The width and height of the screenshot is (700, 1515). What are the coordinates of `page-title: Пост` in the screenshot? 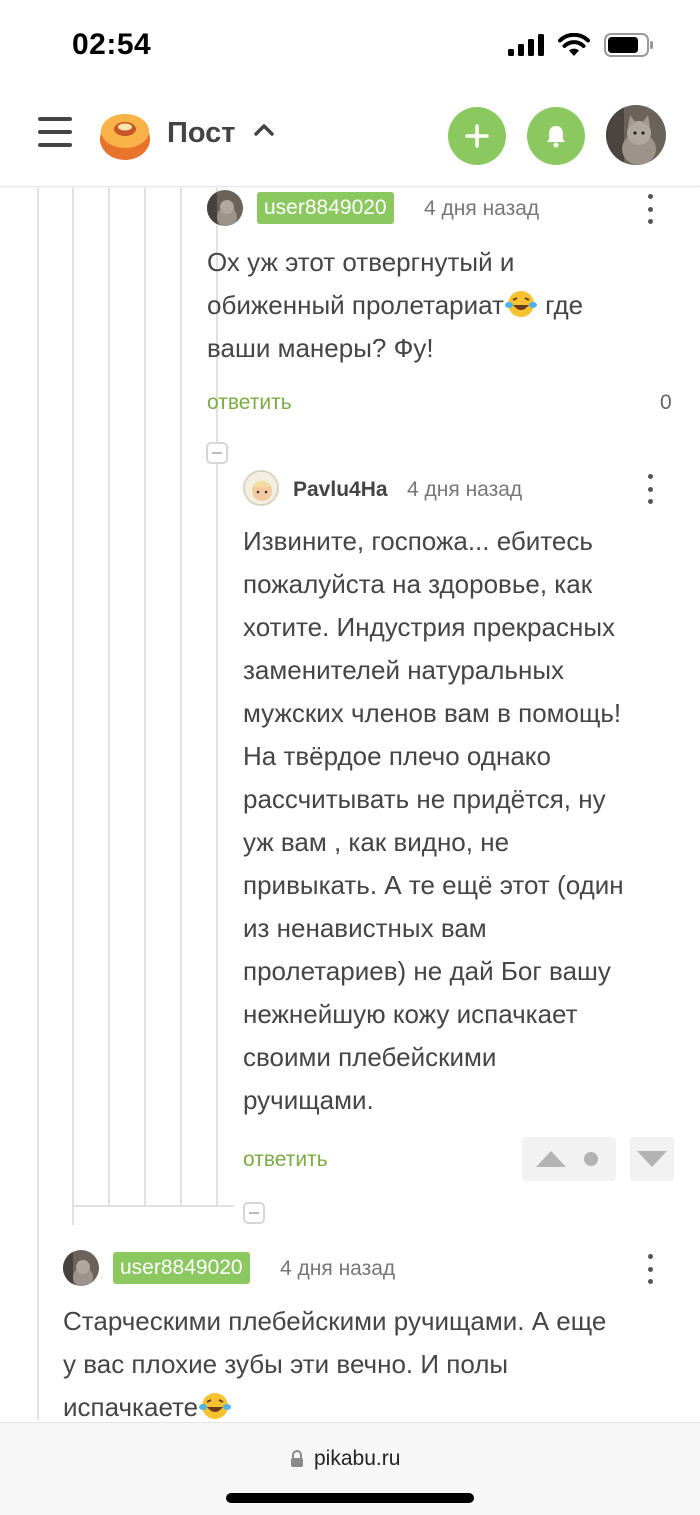 It's located at (201, 133).